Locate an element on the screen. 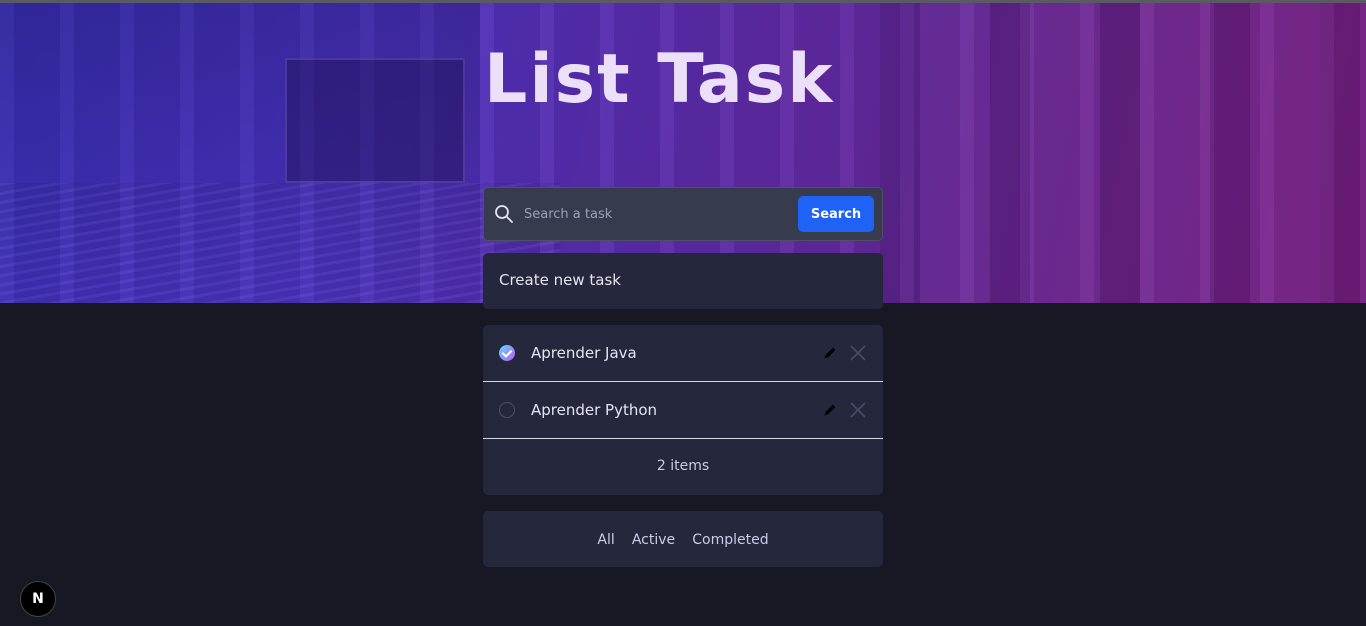  task-checkbox-checked is located at coordinates (507, 353).